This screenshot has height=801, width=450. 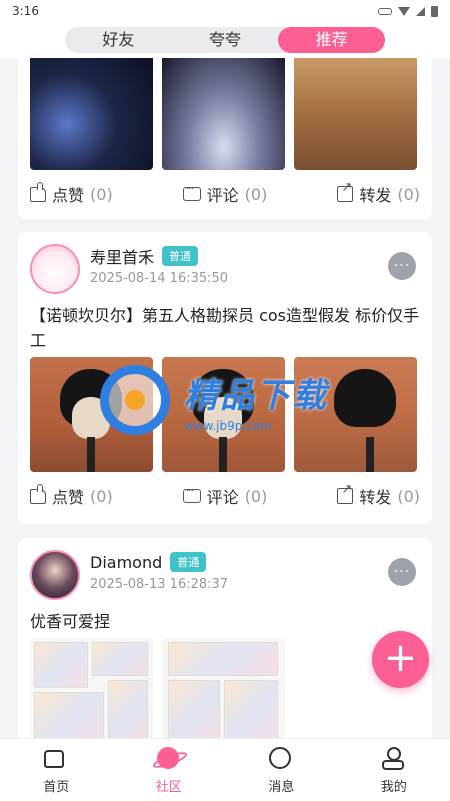 What do you see at coordinates (118, 40) in the screenshot?
I see `tab-friends: 好友` at bounding box center [118, 40].